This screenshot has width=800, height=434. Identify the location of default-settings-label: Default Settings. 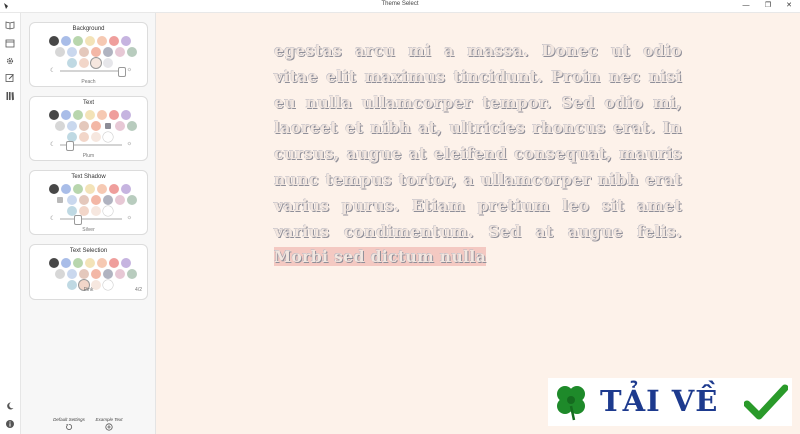
(69, 419).